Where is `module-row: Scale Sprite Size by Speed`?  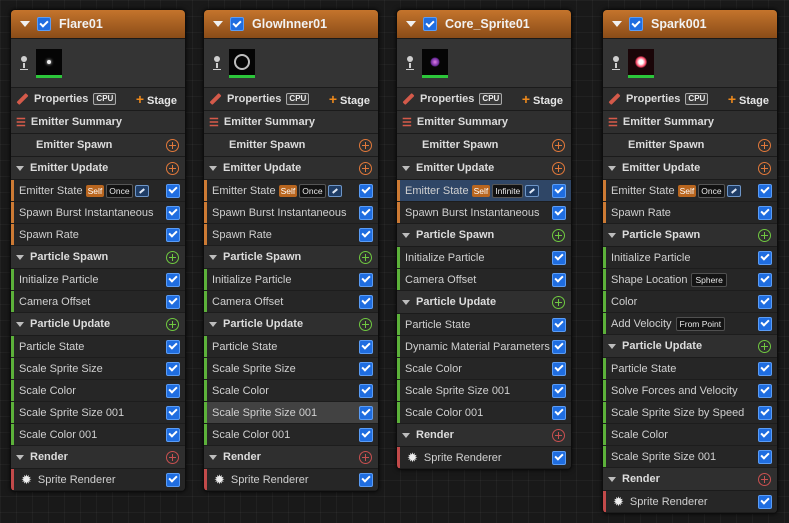
module-row: Scale Sprite Size by Speed is located at coordinates (690, 413).